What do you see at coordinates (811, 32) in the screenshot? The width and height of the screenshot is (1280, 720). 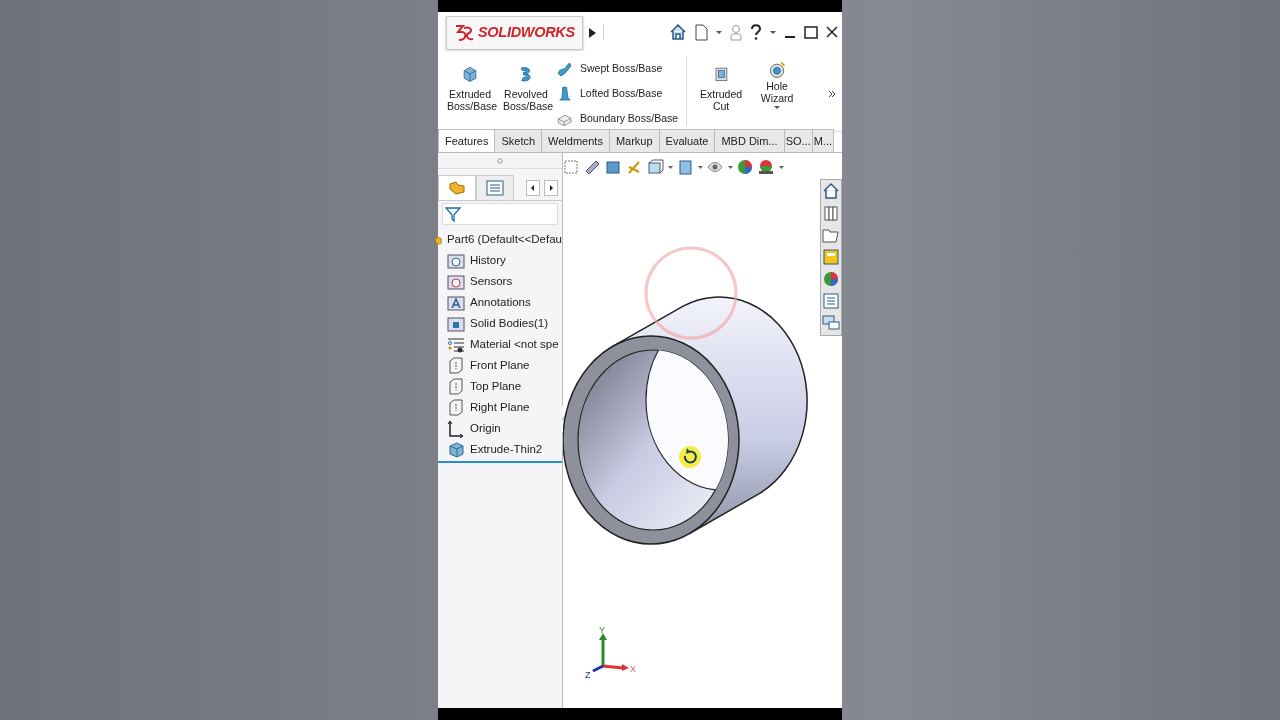 I see `maximize-icon` at bounding box center [811, 32].